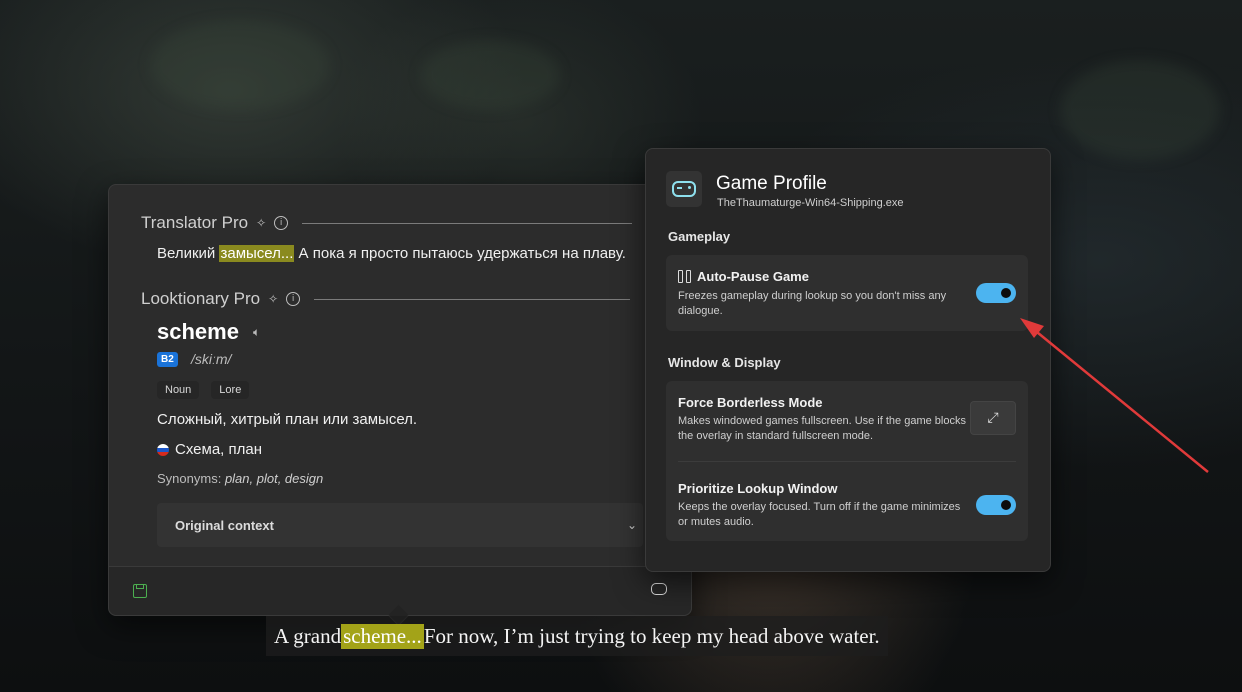 Image resolution: width=1242 pixels, height=692 pixels. What do you see at coordinates (631, 525) in the screenshot?
I see `chevron-down-icon: ⌄` at bounding box center [631, 525].